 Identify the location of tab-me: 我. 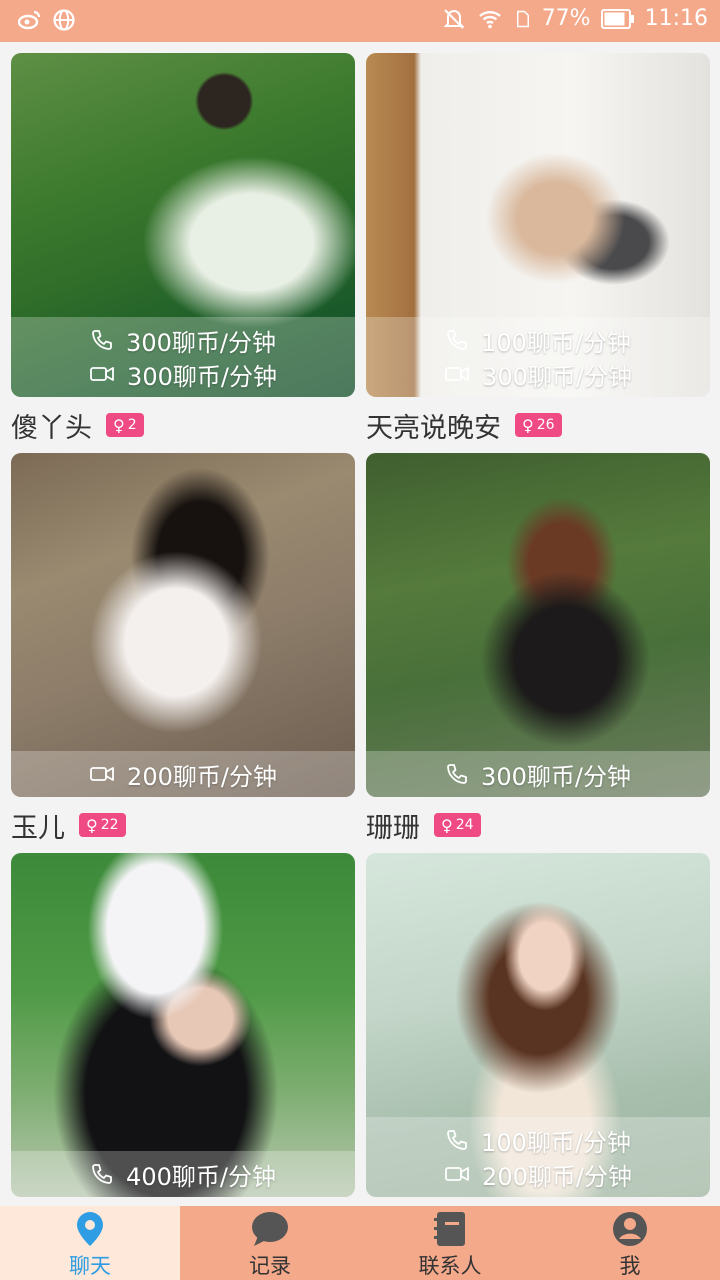
(630, 1243).